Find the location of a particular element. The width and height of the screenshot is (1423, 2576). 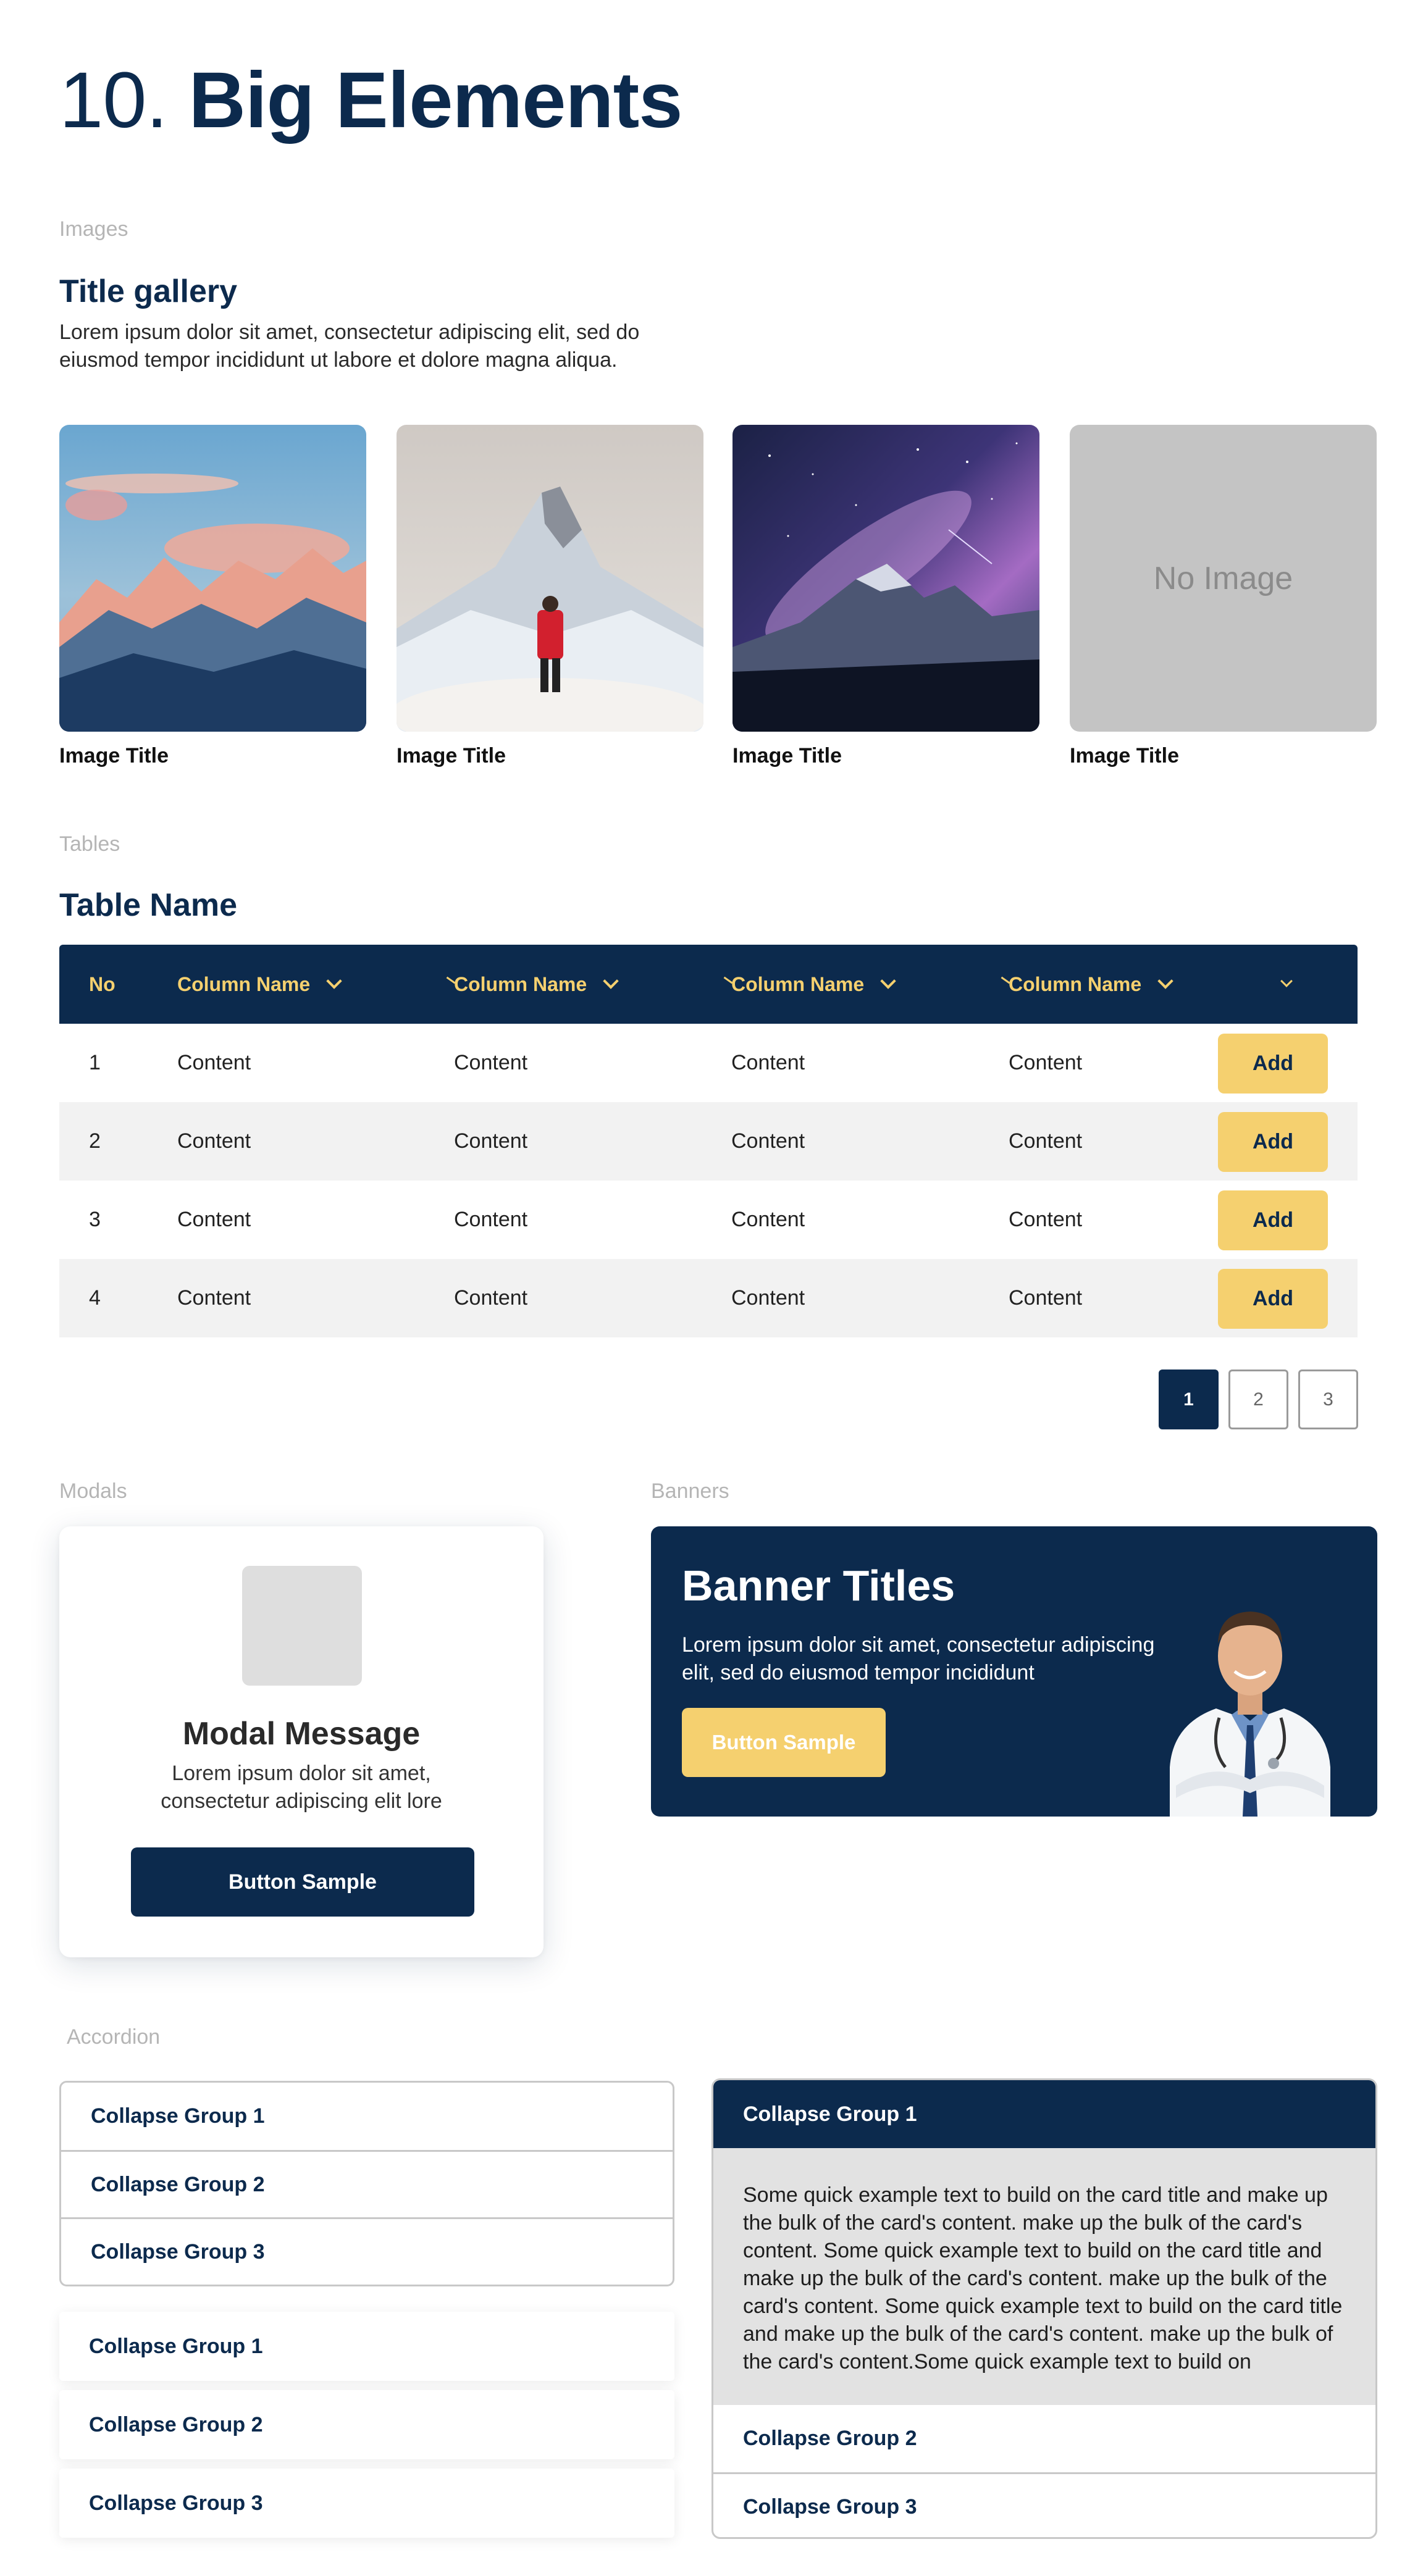

accordion-item-shadowed: Collapse Group 1 is located at coordinates (366, 2346).